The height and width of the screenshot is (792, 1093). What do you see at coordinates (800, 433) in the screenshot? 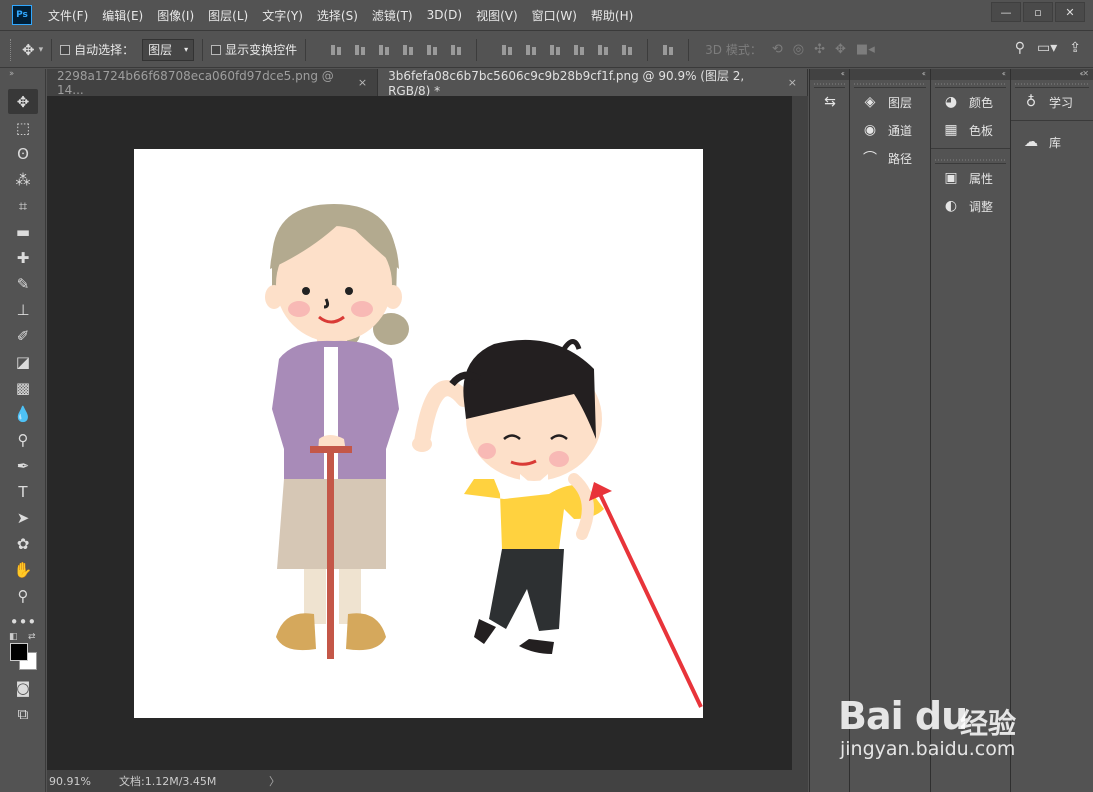
I see `vertical-scrollbar` at bounding box center [800, 433].